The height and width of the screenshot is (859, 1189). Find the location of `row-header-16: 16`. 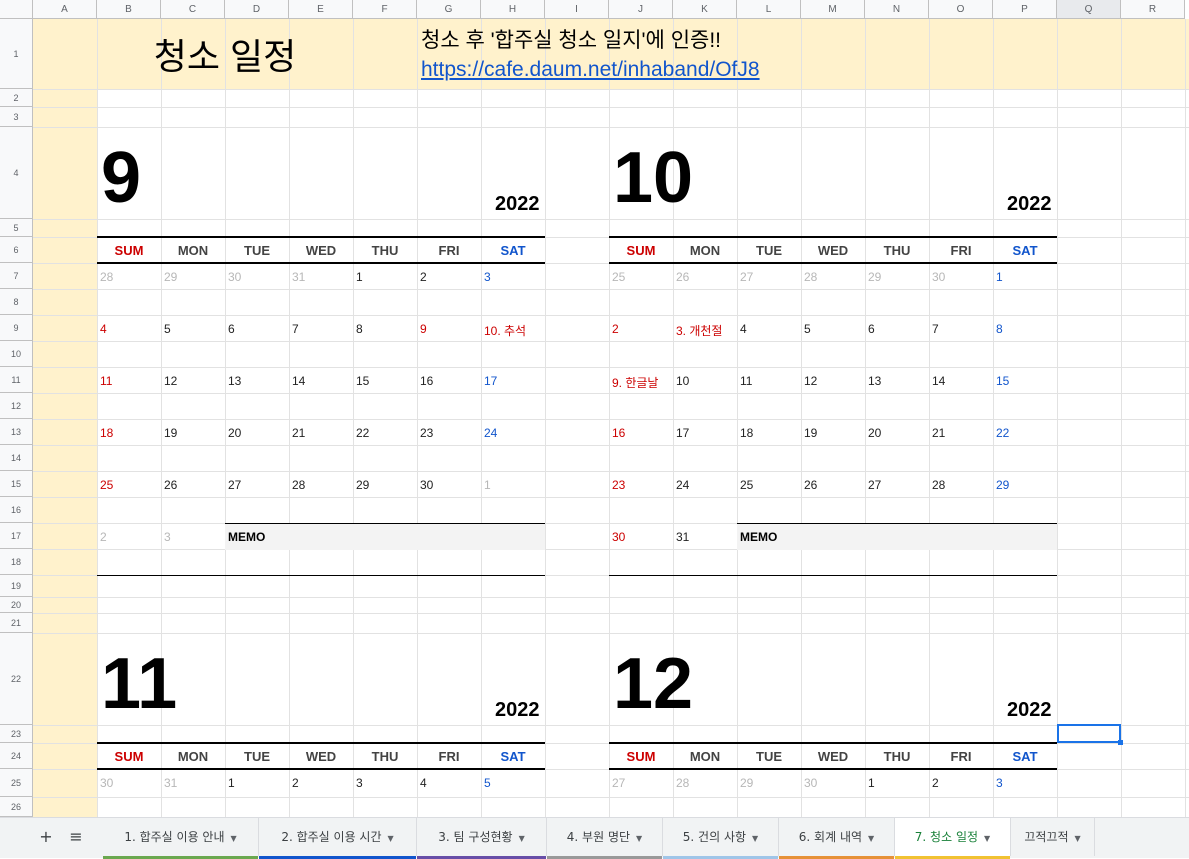

row-header-16: 16 is located at coordinates (16, 510).